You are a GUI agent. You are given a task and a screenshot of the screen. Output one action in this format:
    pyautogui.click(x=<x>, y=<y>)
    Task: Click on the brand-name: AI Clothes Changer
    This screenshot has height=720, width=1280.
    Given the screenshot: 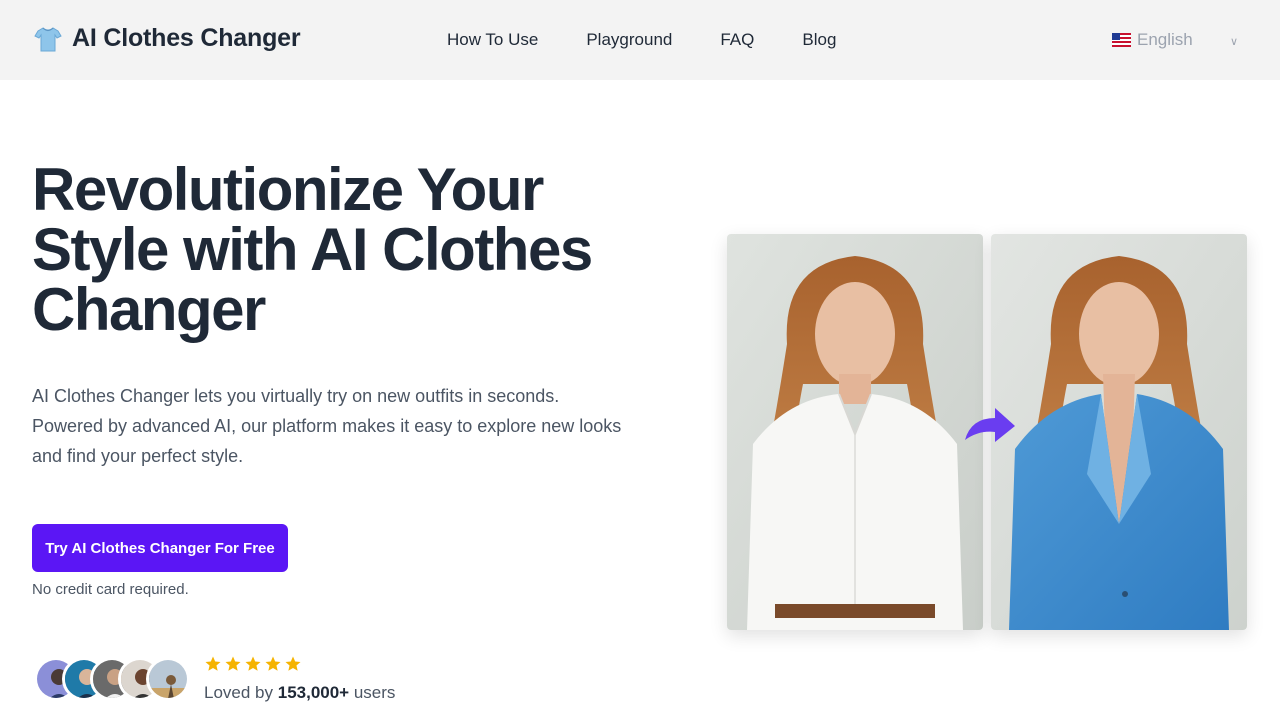 What is the action you would take?
    pyautogui.click(x=186, y=38)
    